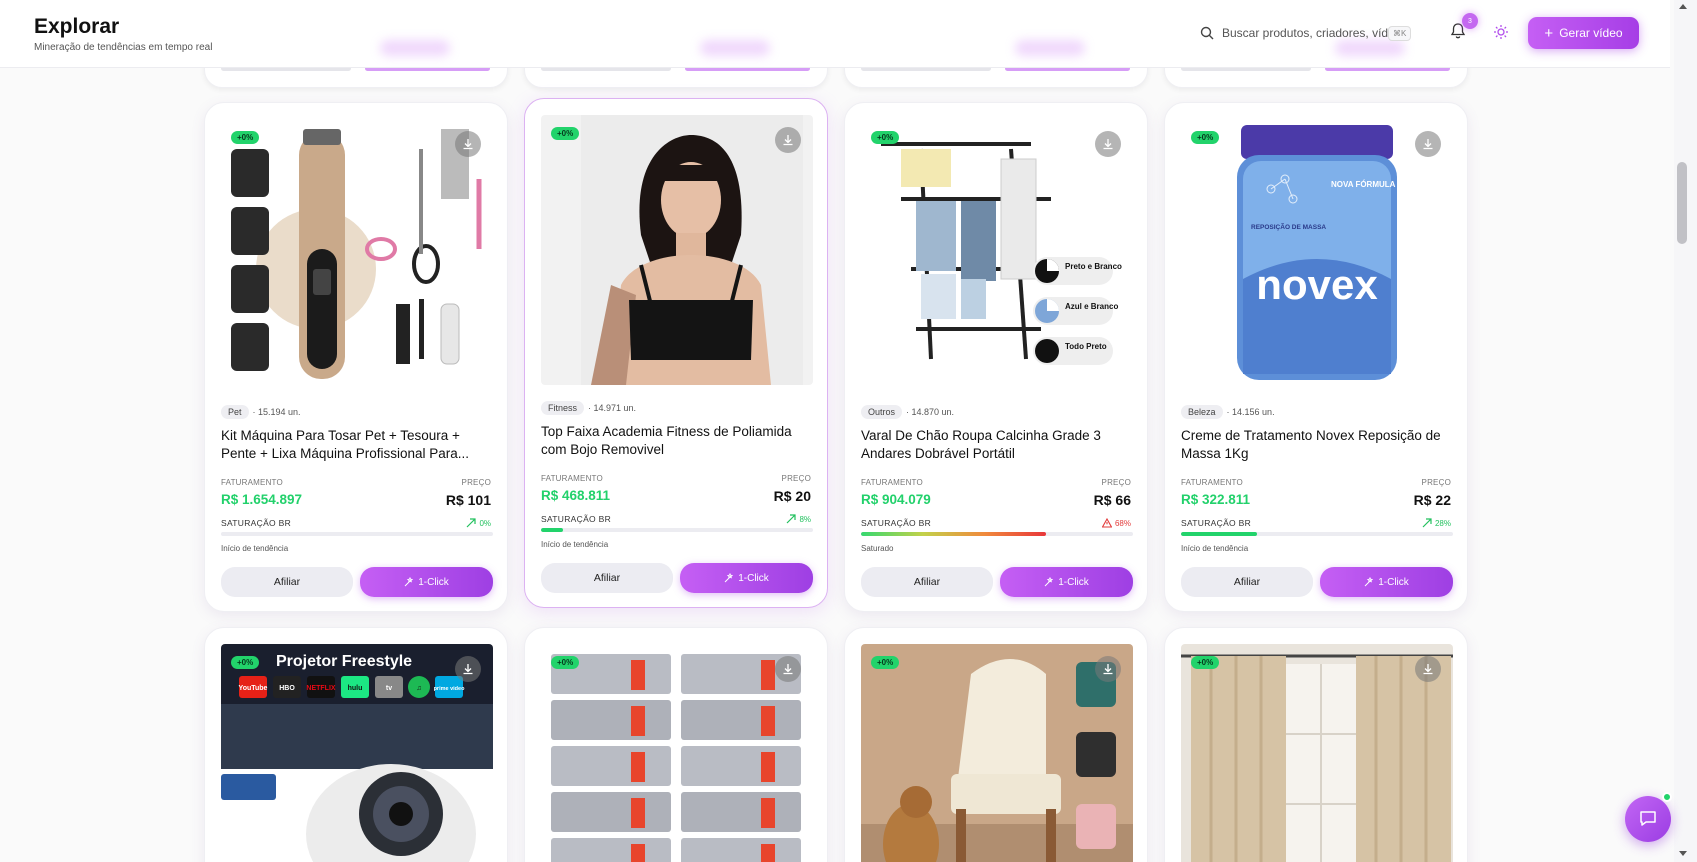  I want to click on online-indicator, so click(1667, 797).